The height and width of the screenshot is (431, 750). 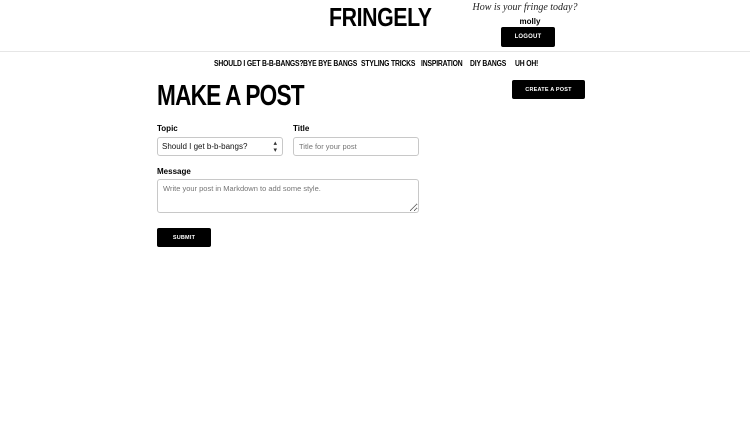 What do you see at coordinates (442, 64) in the screenshot?
I see `nav-item-inspiration: INSPIRATION` at bounding box center [442, 64].